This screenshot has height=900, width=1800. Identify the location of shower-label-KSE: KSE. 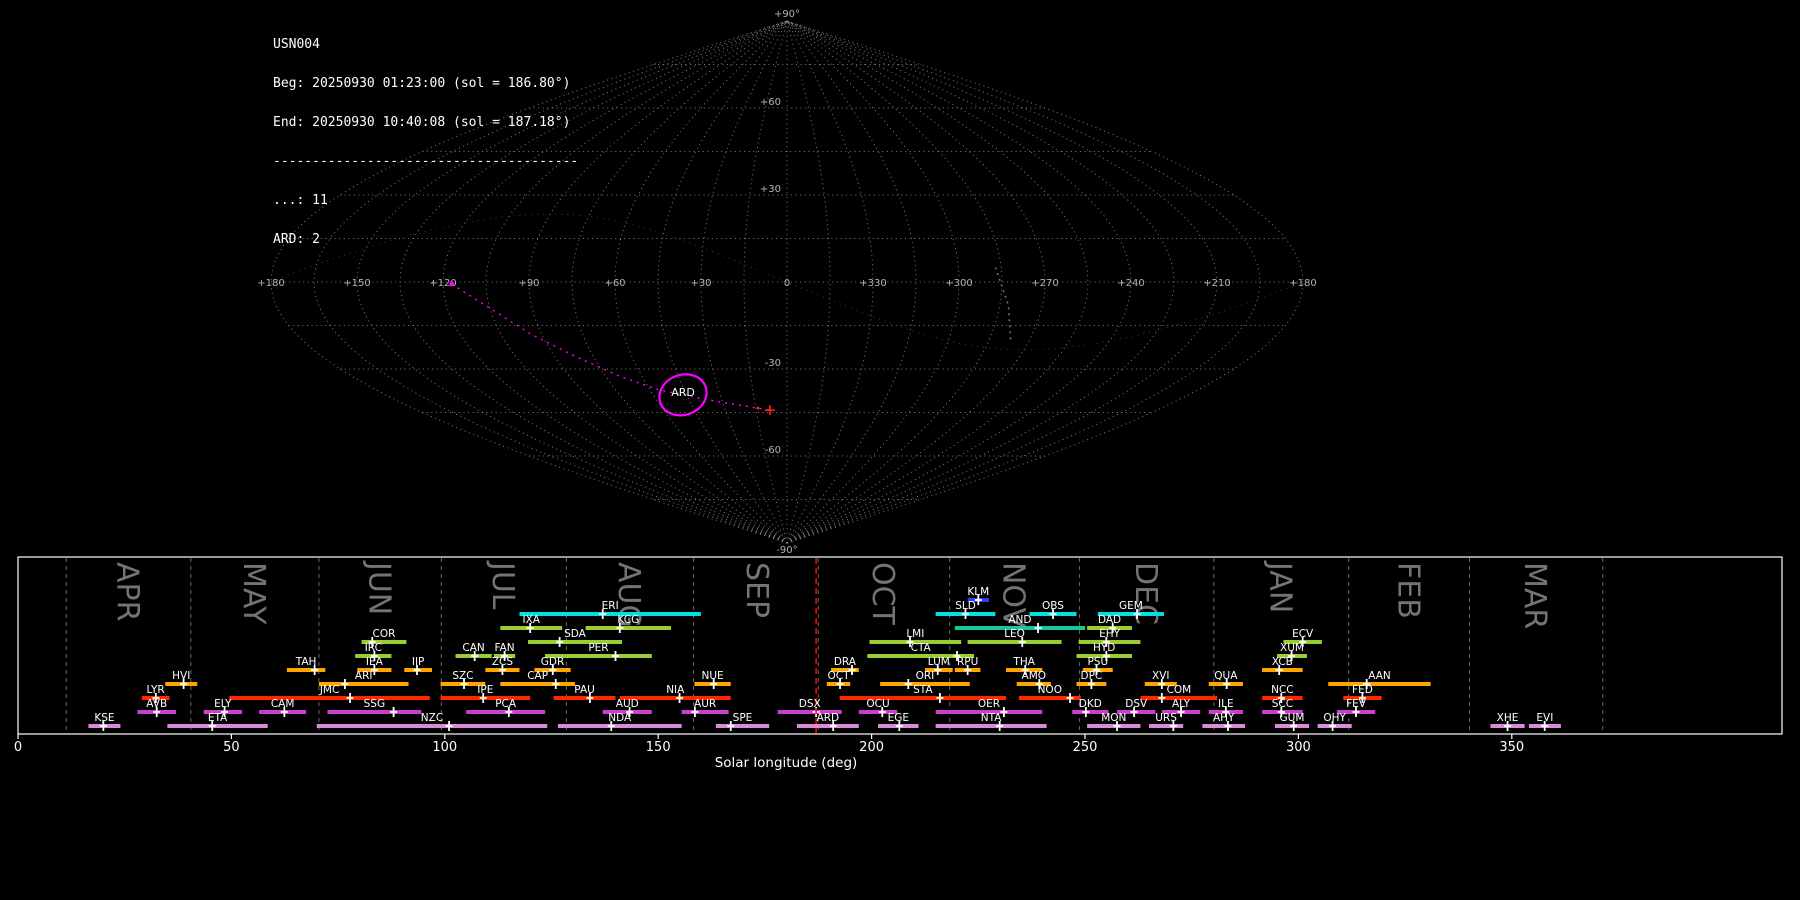
(104, 718).